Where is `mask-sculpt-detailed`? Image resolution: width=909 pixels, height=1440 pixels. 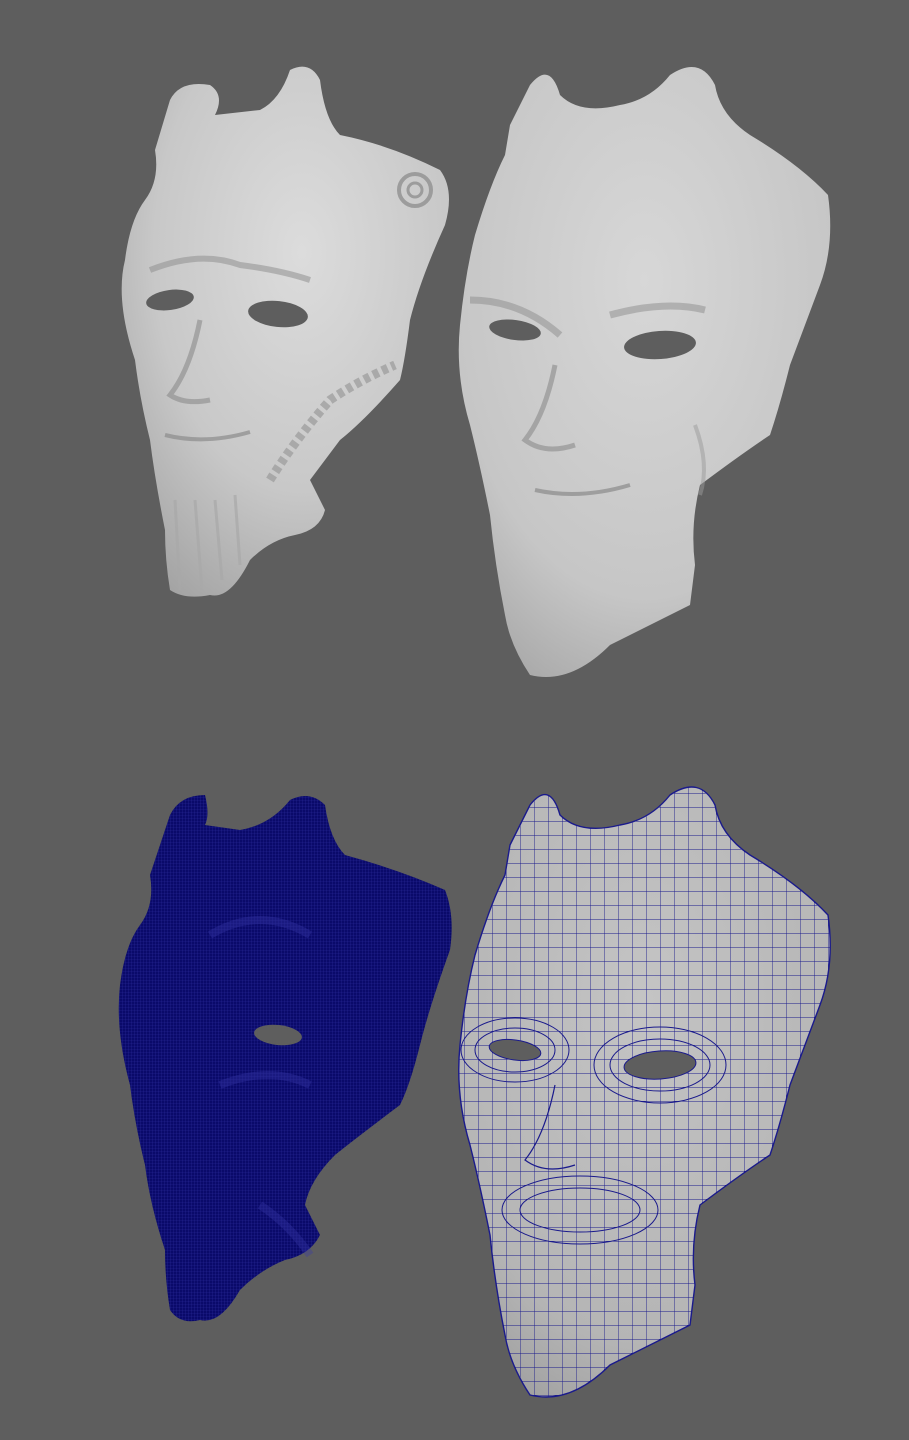 mask-sculpt-detailed is located at coordinates (285, 335).